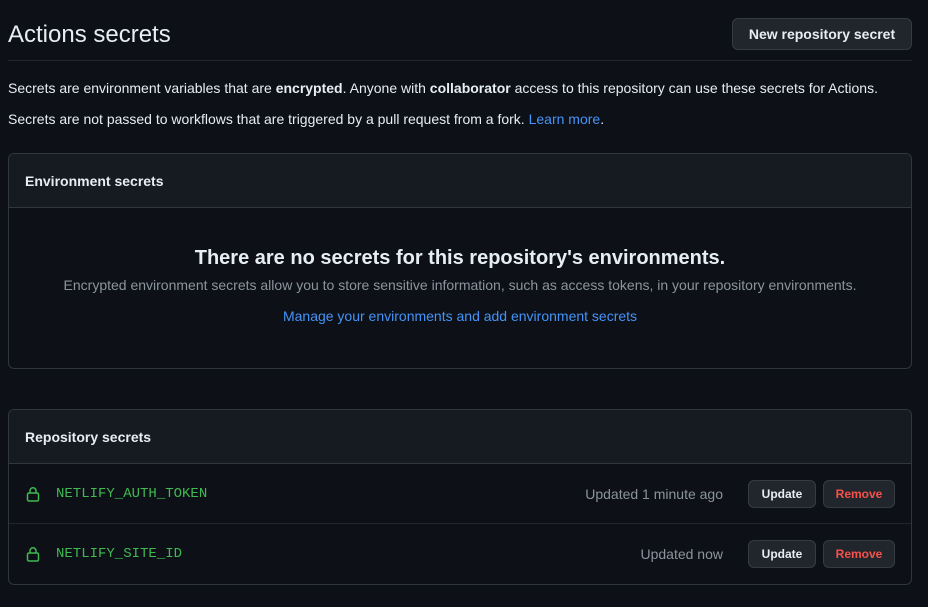 Image resolution: width=928 pixels, height=607 pixels. I want to click on environment-secrets-header: Environment secrets, so click(460, 181).